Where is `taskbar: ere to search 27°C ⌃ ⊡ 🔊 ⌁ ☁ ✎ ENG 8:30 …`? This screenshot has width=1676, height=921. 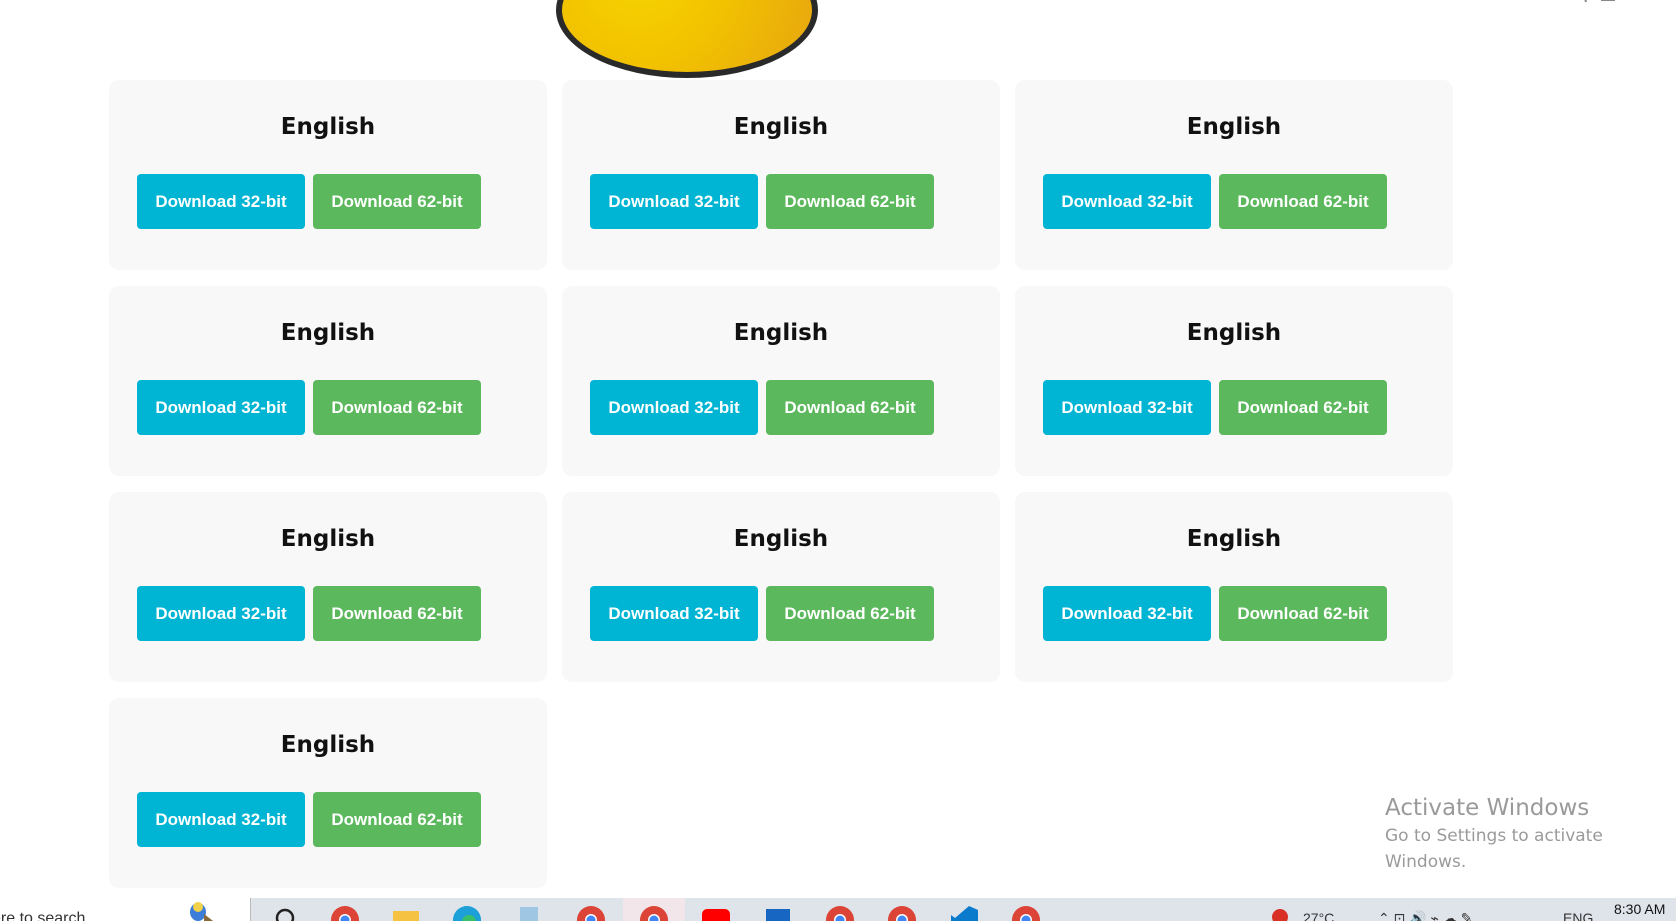 taskbar: ere to search 27°C ⌃ ⊡ 🔊 ⌁ ☁ ✎ ENG 8:30 … is located at coordinates (838, 909).